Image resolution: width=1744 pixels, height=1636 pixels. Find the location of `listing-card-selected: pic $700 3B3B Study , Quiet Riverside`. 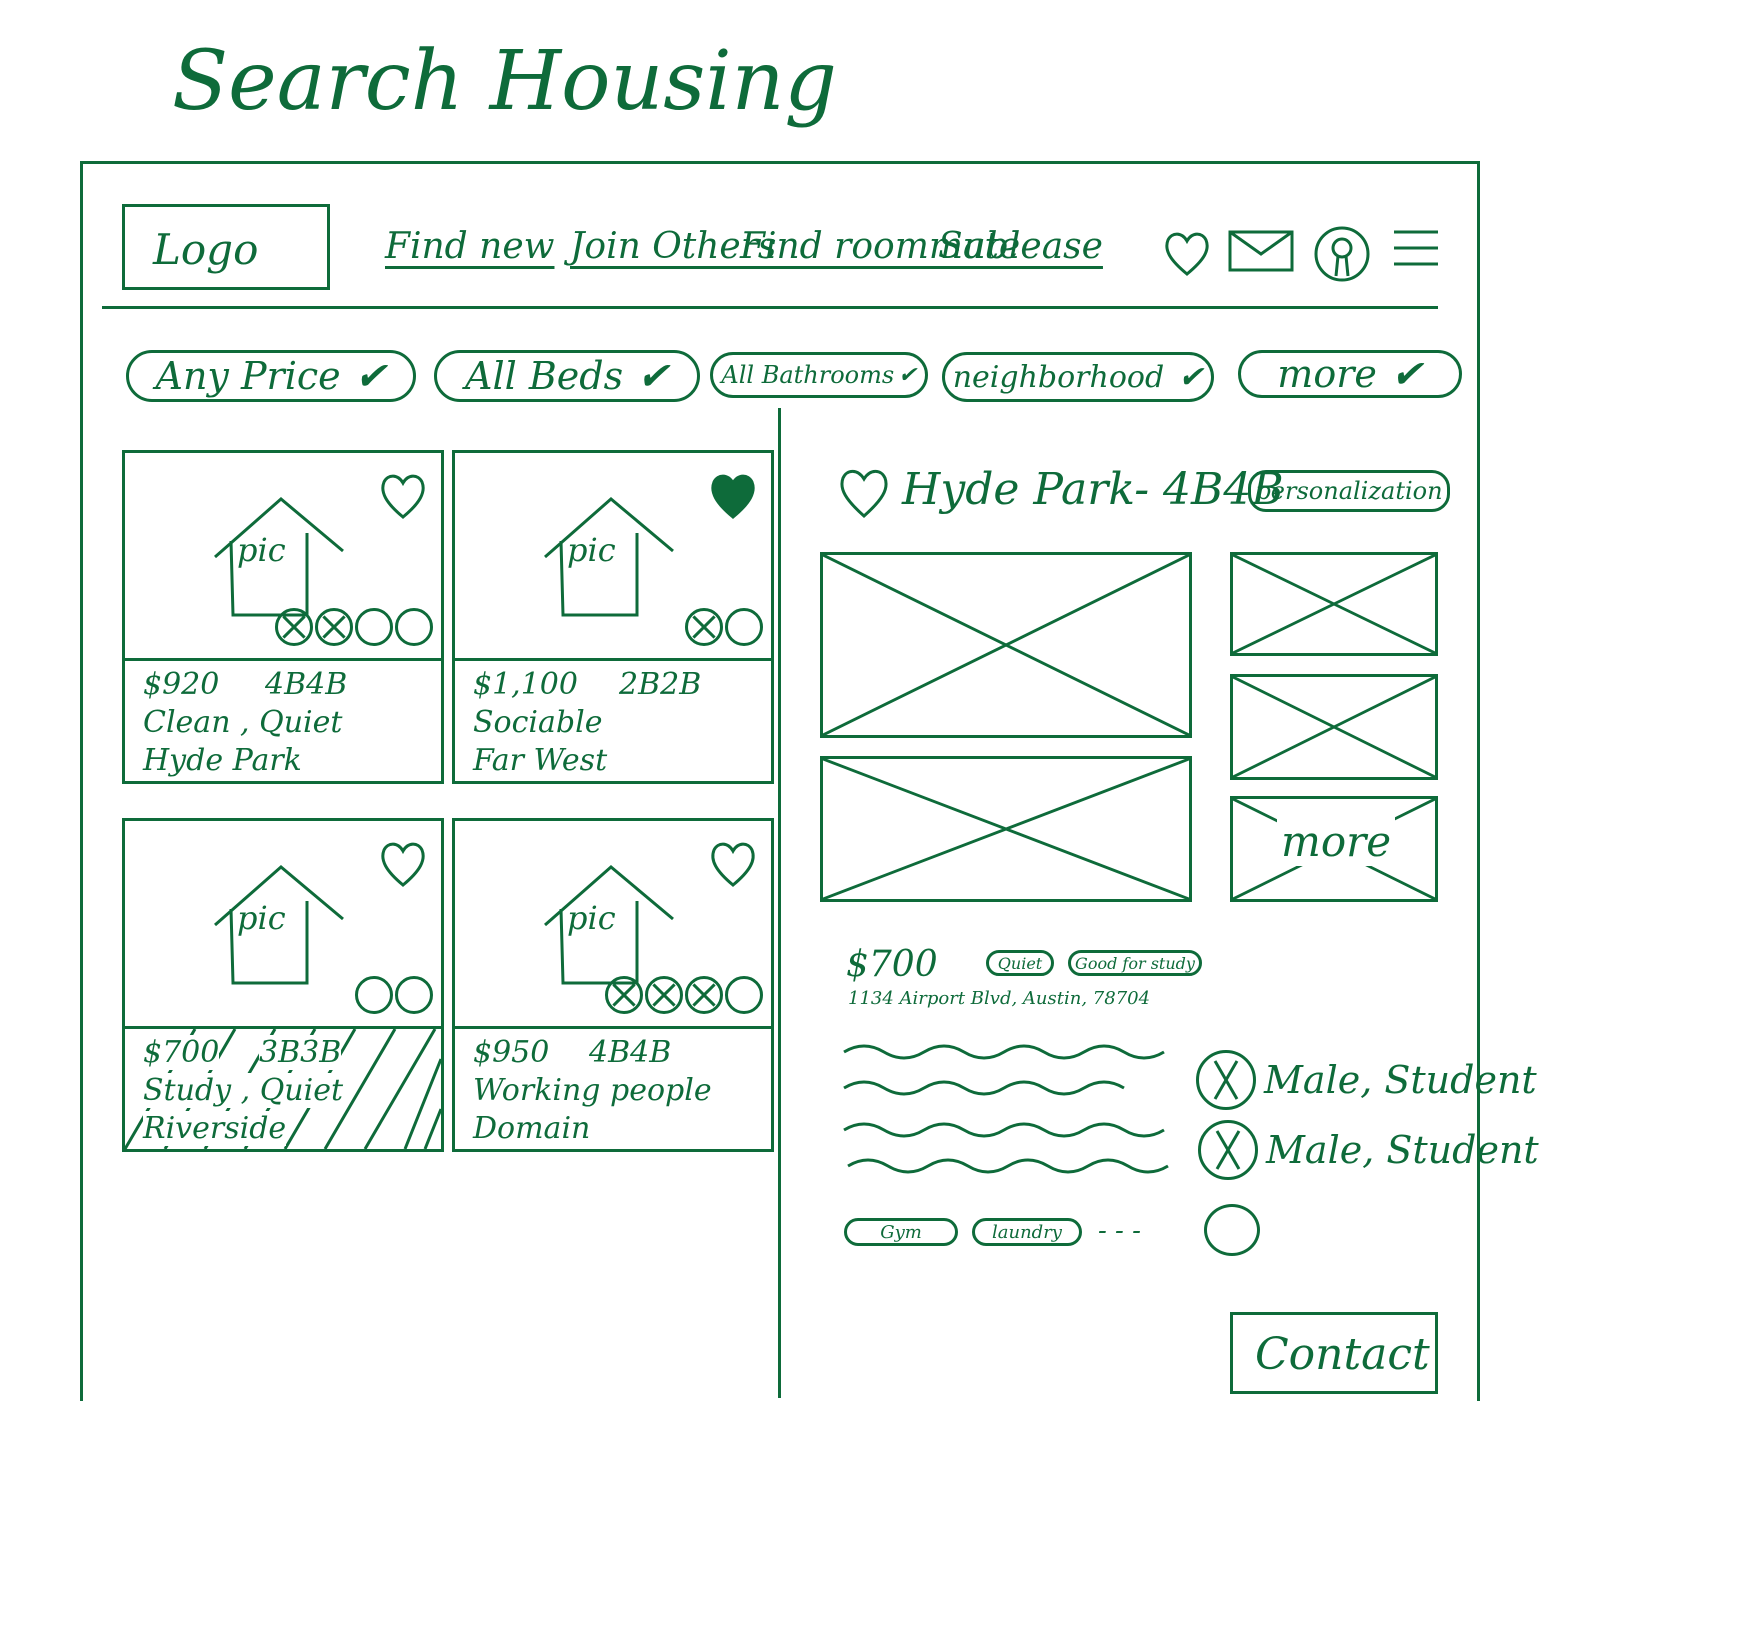

listing-card-selected: pic $700 3B3B Study , Quiet Riverside is located at coordinates (283, 985).